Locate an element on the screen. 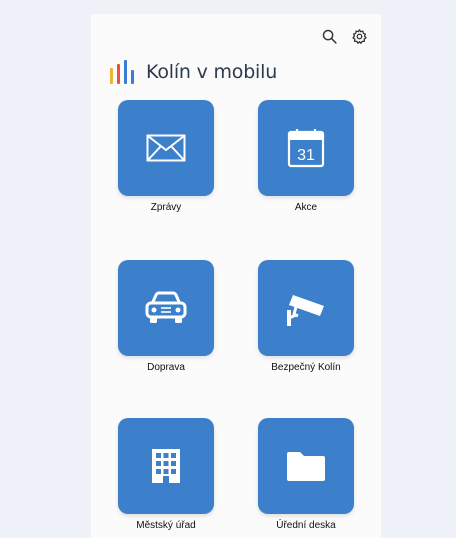  app-title: Kolín v mobilu is located at coordinates (212, 72).